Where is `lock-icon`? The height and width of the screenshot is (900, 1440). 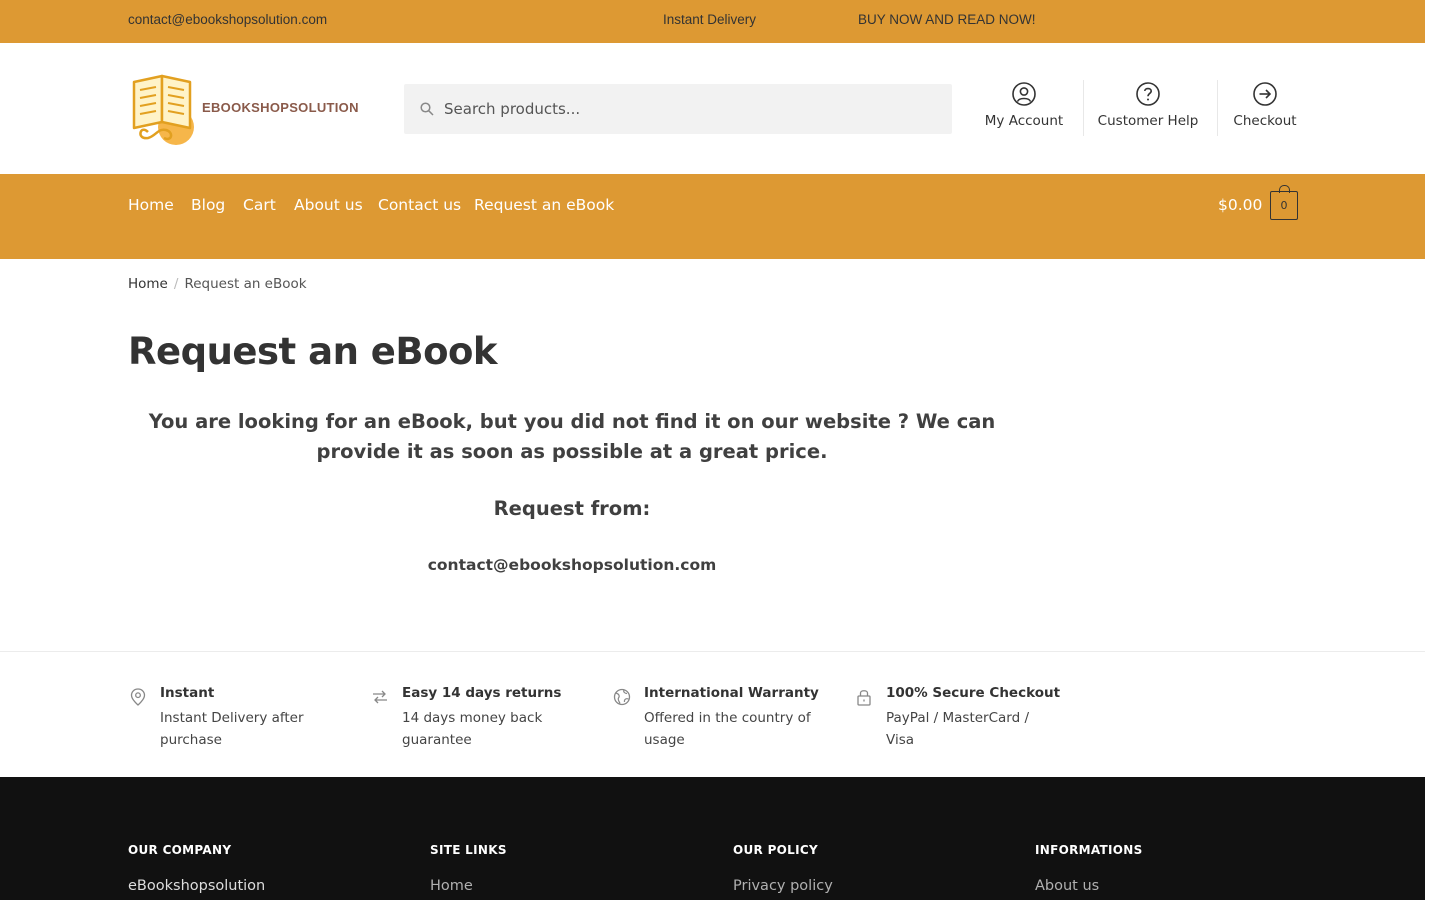
lock-icon is located at coordinates (864, 698).